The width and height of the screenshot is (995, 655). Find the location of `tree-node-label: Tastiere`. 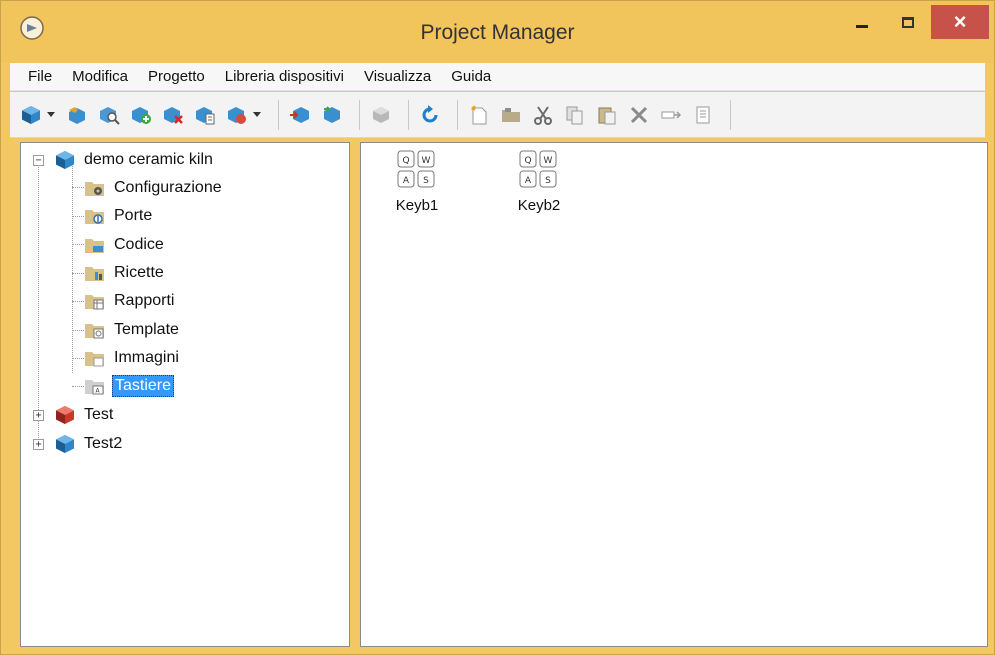

tree-node-label: Tastiere is located at coordinates (143, 386).